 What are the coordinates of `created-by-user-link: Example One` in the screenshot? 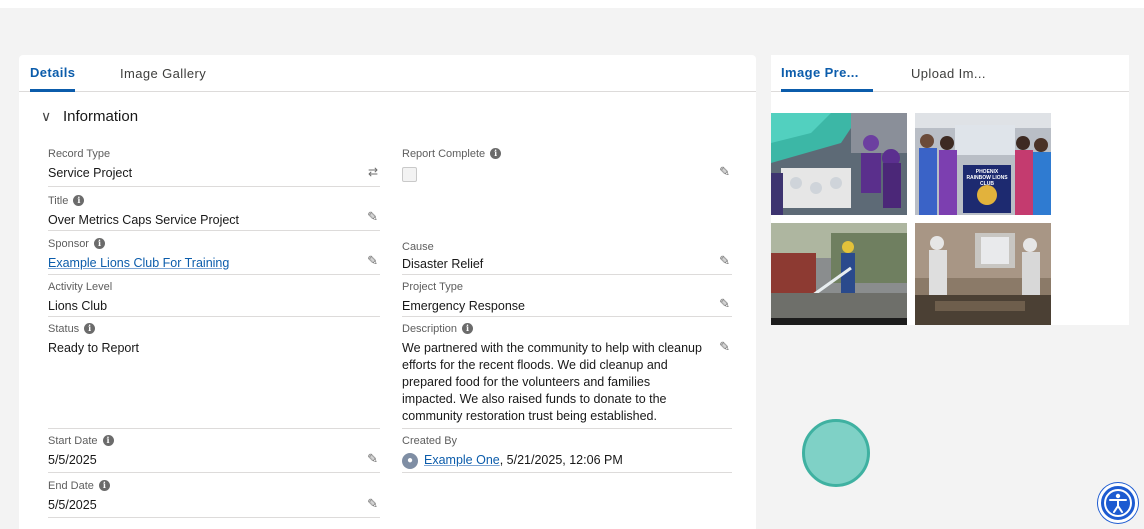 It's located at (462, 460).